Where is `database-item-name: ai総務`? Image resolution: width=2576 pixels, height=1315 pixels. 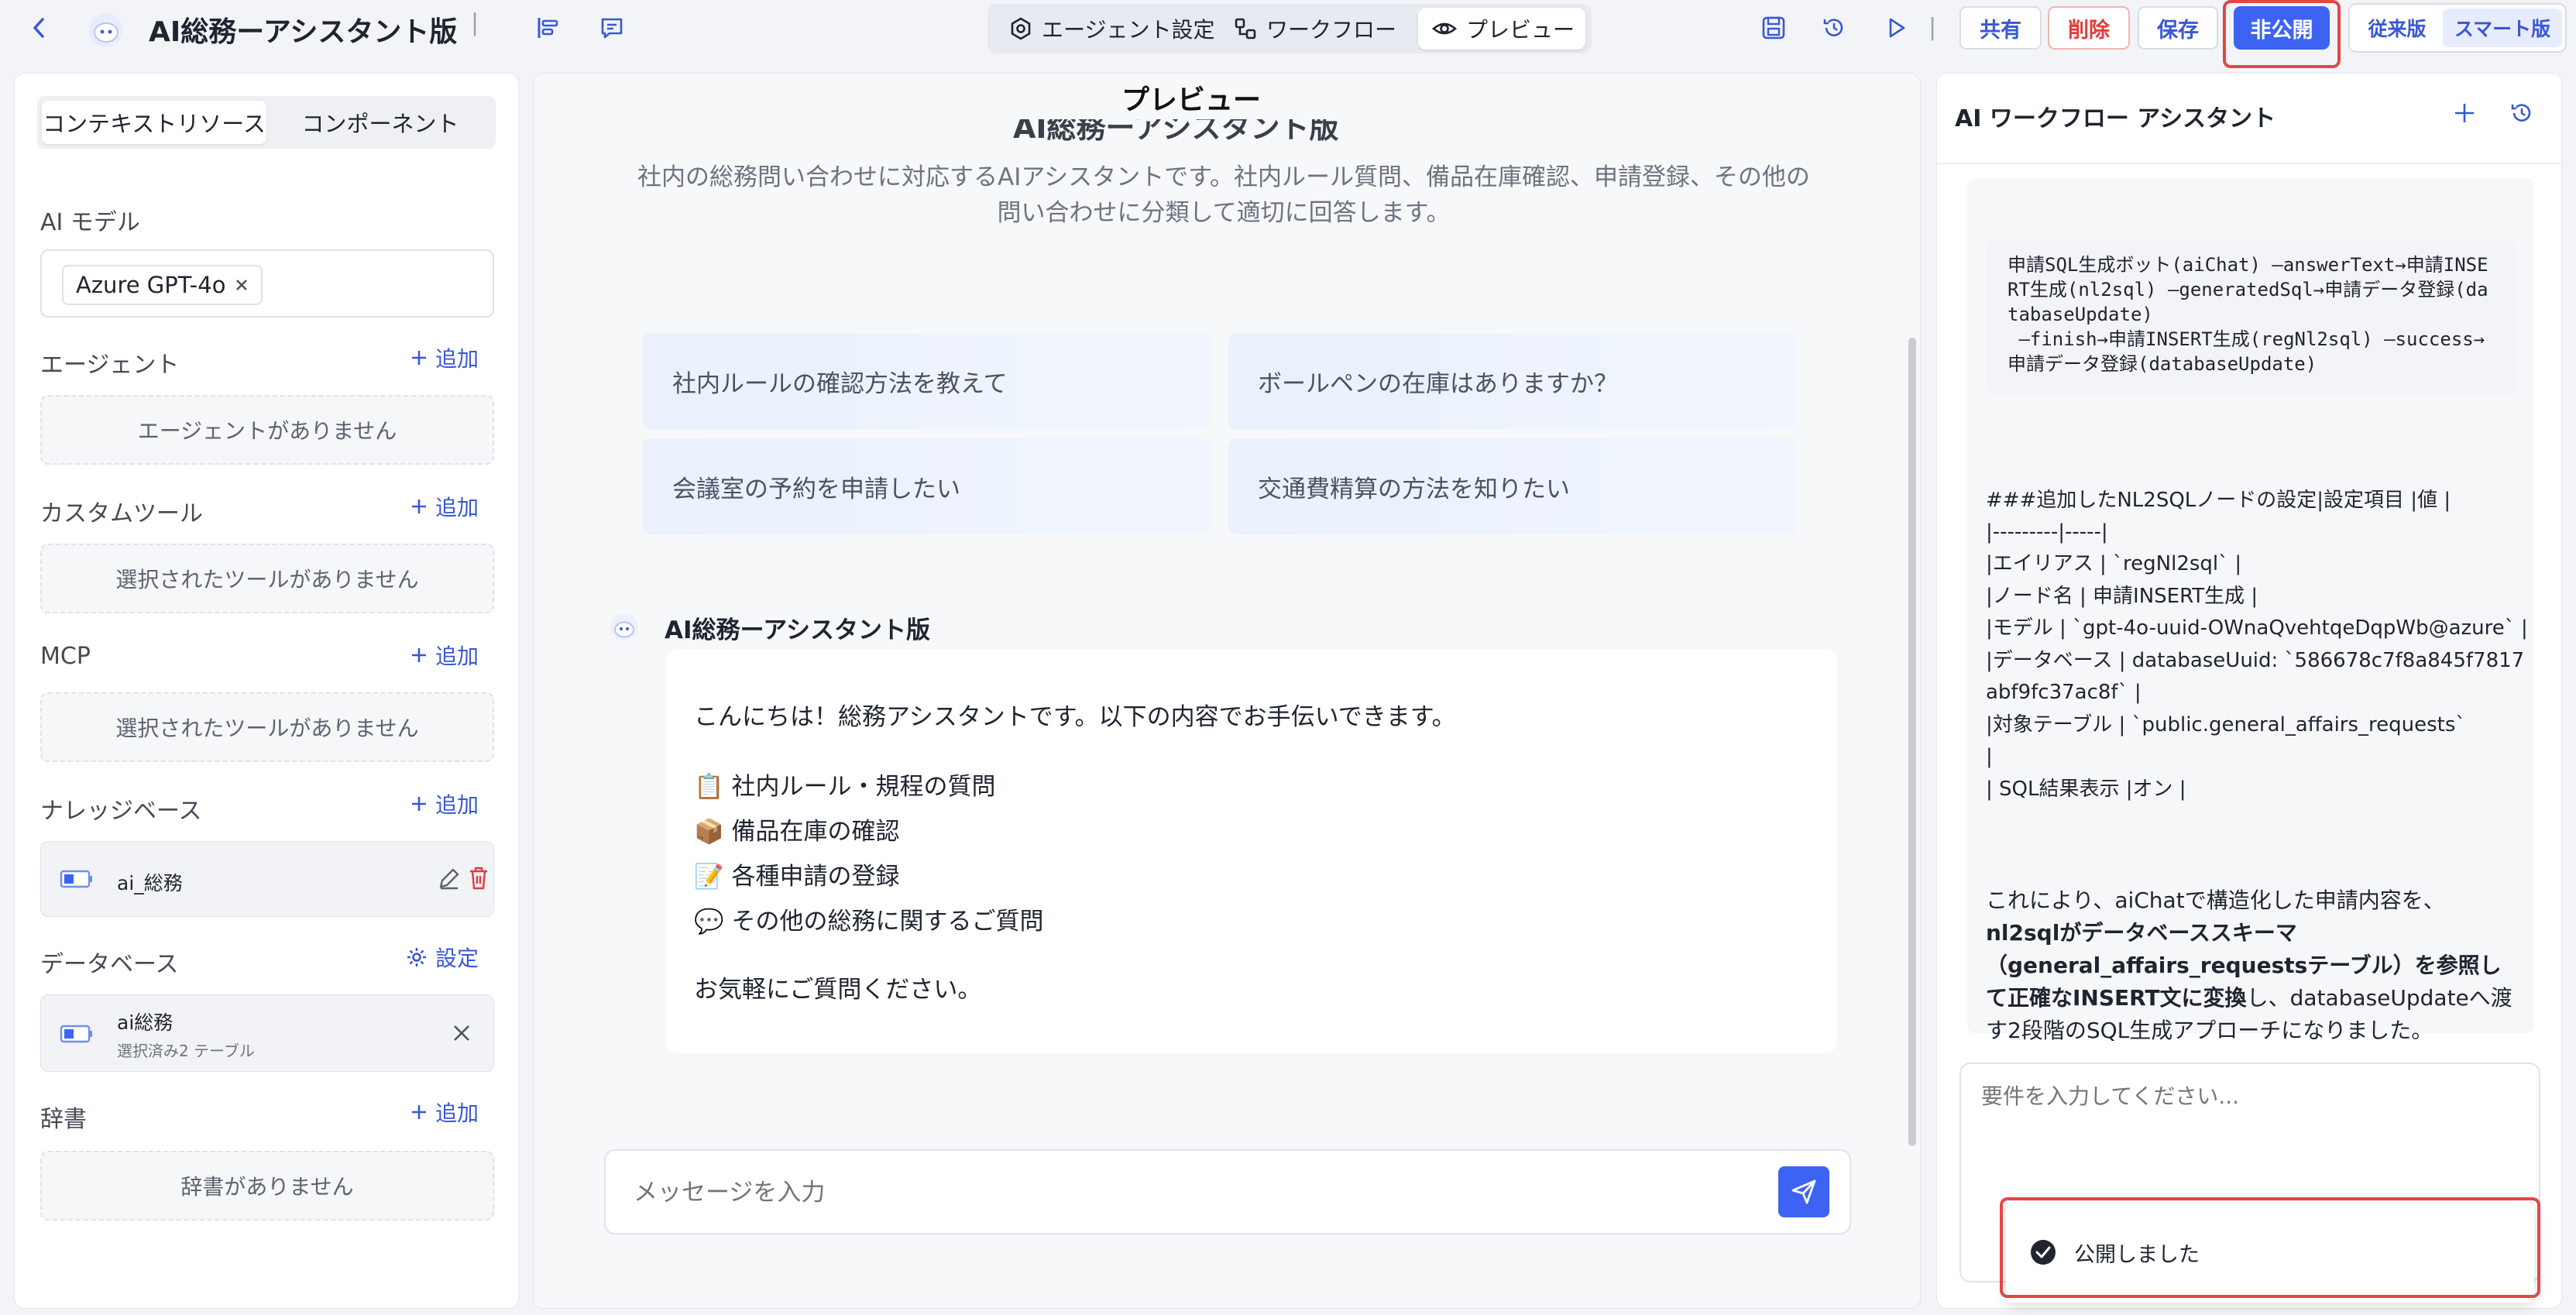
database-item-name: ai総務 is located at coordinates (145, 1022).